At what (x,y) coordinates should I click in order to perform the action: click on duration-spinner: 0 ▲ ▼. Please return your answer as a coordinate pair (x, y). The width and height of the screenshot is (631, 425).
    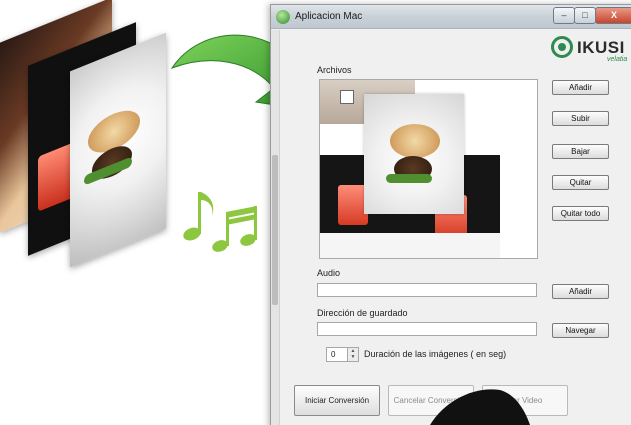
    Looking at the image, I should click on (342, 354).